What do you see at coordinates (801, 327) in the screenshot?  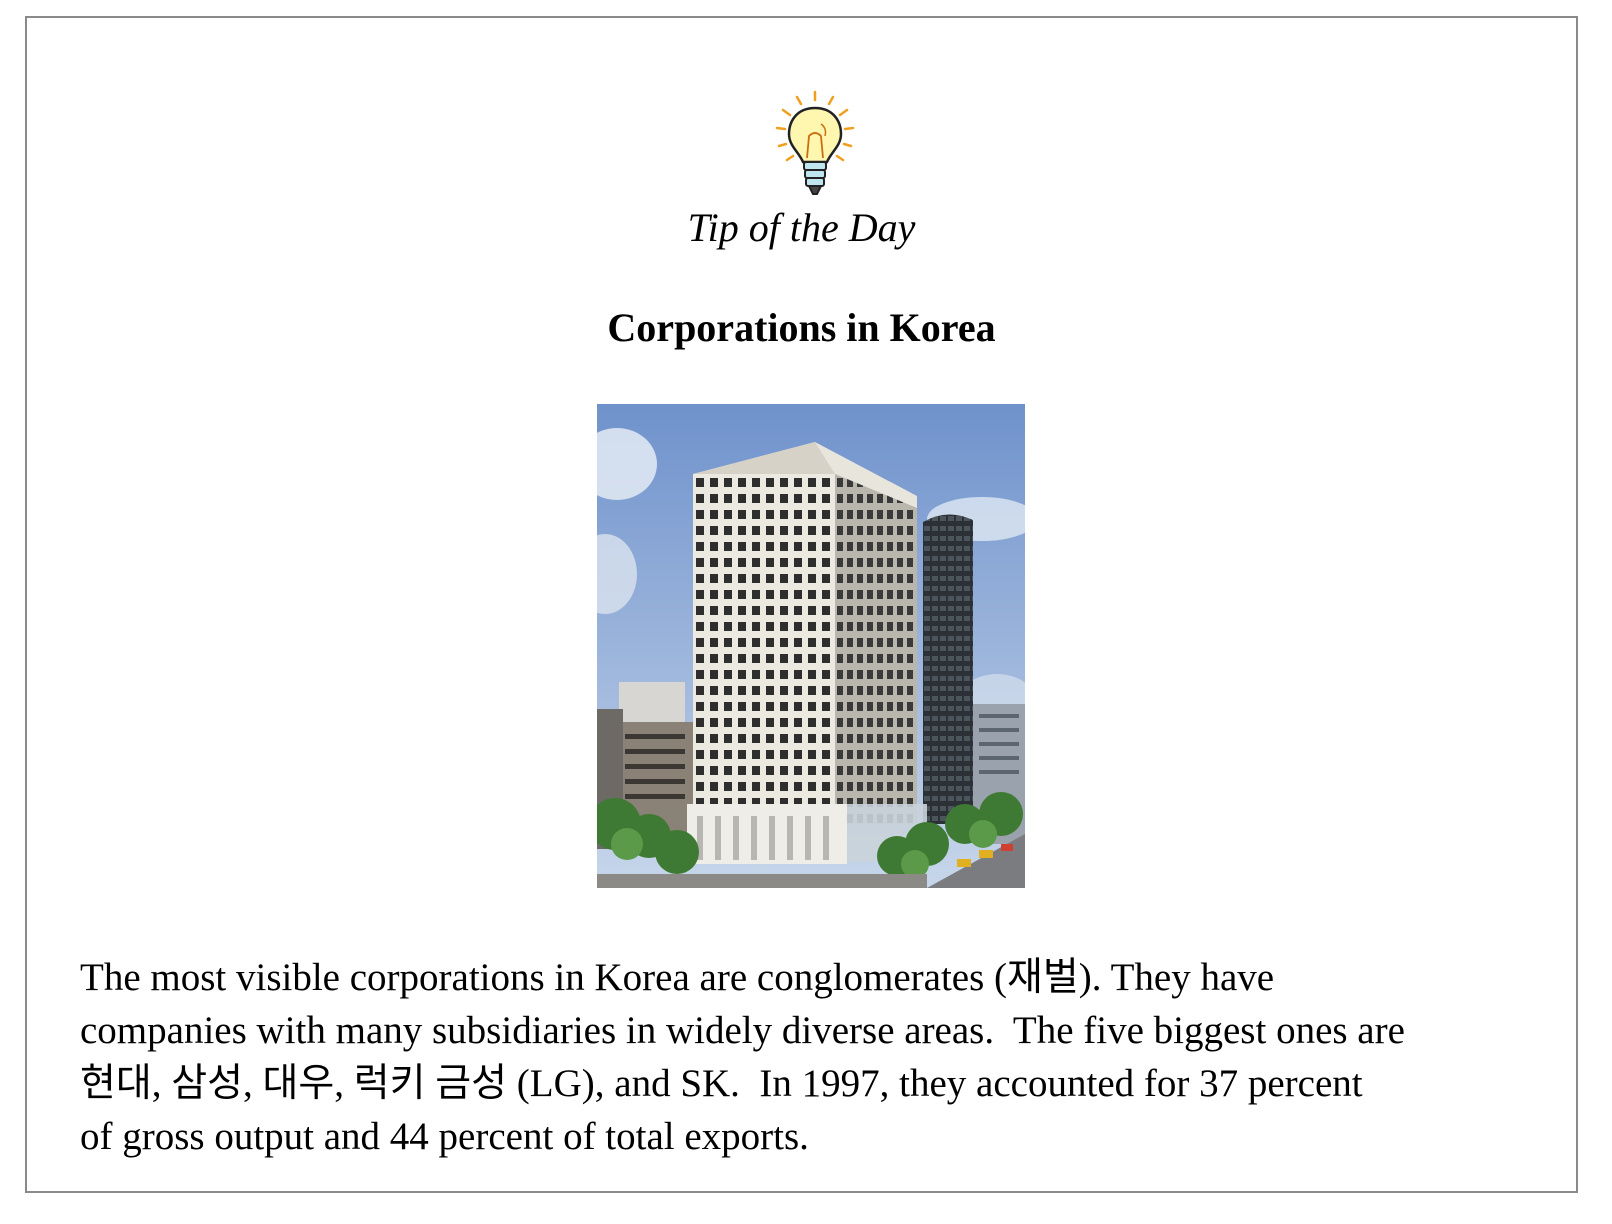 I see `article-title: Corporations in Korea` at bounding box center [801, 327].